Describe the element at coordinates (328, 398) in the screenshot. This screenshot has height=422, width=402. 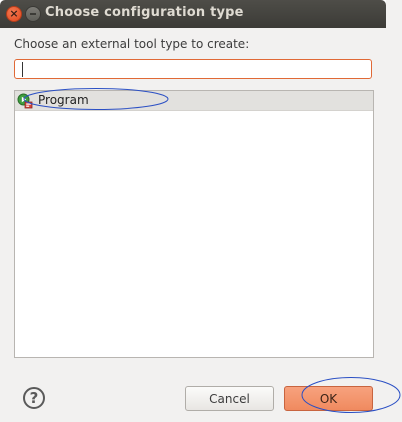
I see `ok-button: OK` at that location.